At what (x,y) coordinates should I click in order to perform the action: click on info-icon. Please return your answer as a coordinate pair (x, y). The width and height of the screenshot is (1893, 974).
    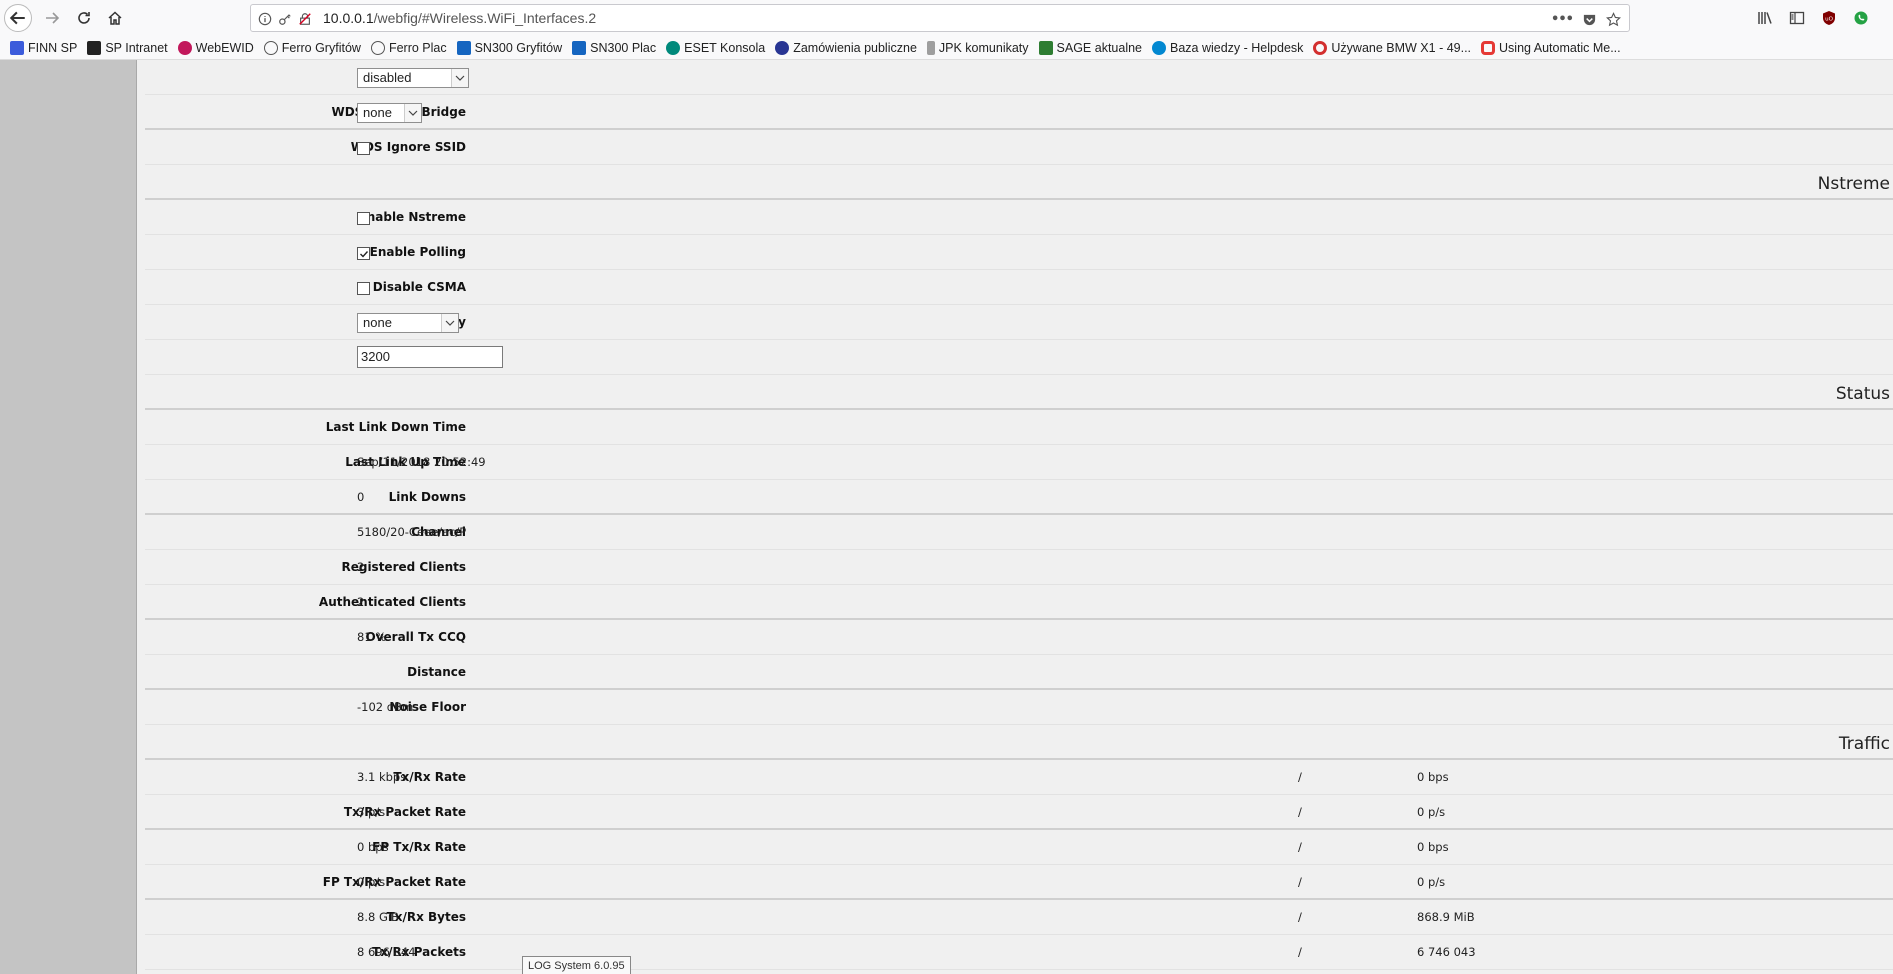
    Looking at the image, I should click on (265, 19).